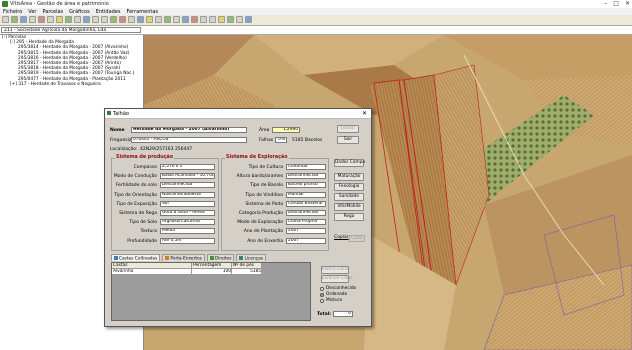  Describe the element at coordinates (335, 270) in the screenshot. I see `insert-row-button: Inserir Linha` at that location.